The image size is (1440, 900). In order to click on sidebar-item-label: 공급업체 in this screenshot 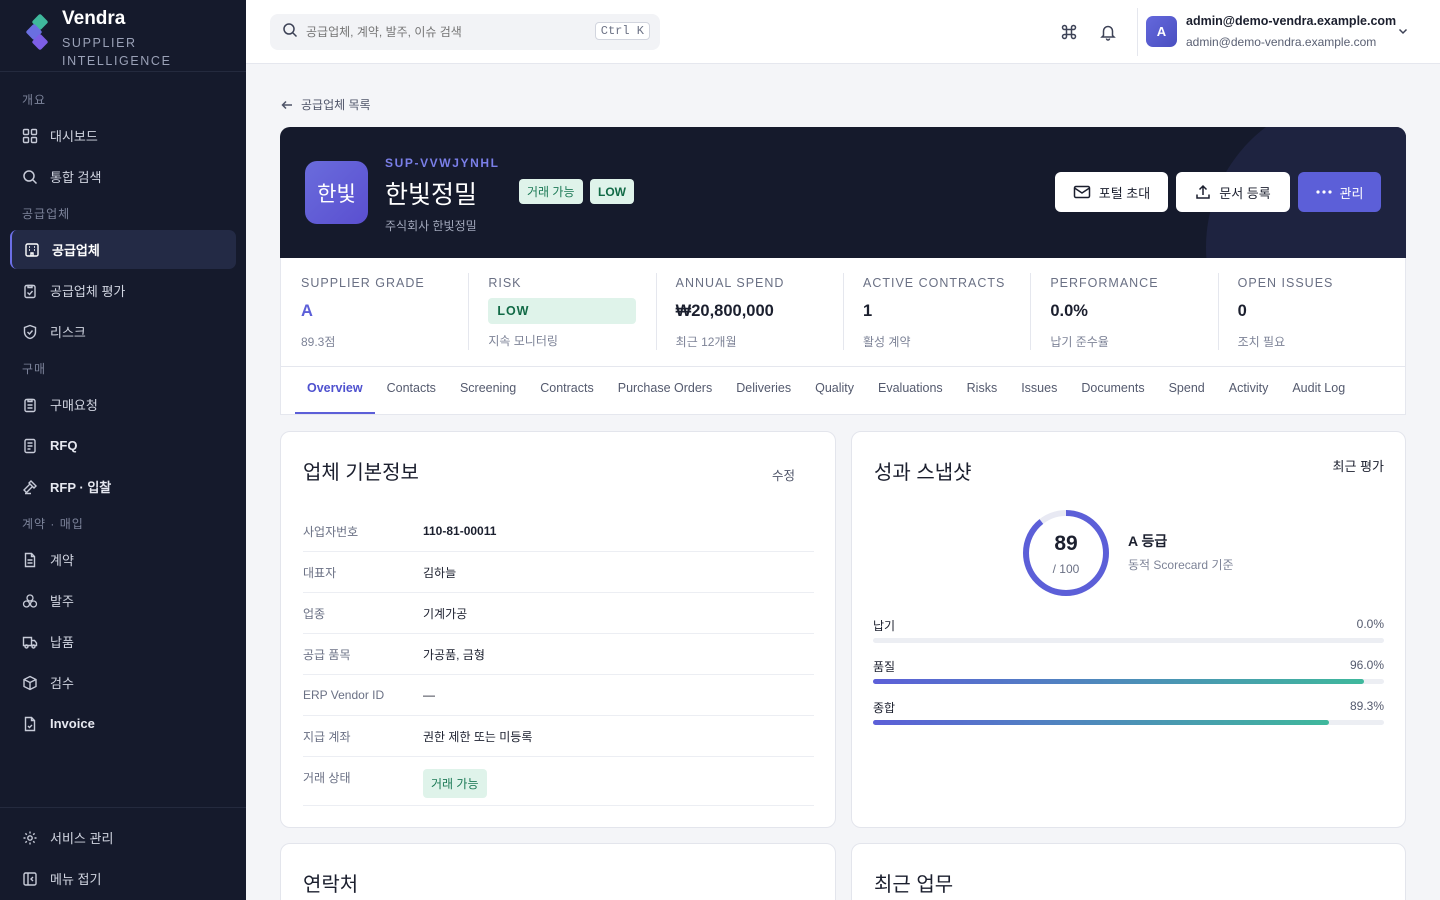, I will do `click(76, 250)`.